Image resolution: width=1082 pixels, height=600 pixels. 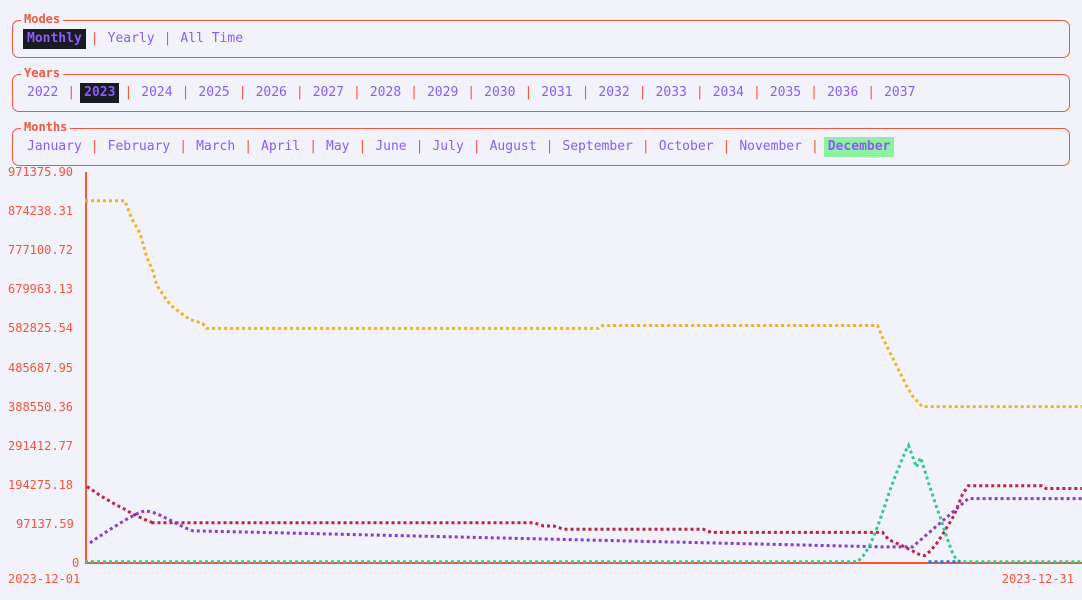 I want to click on month-option-december: December, so click(x=859, y=147).